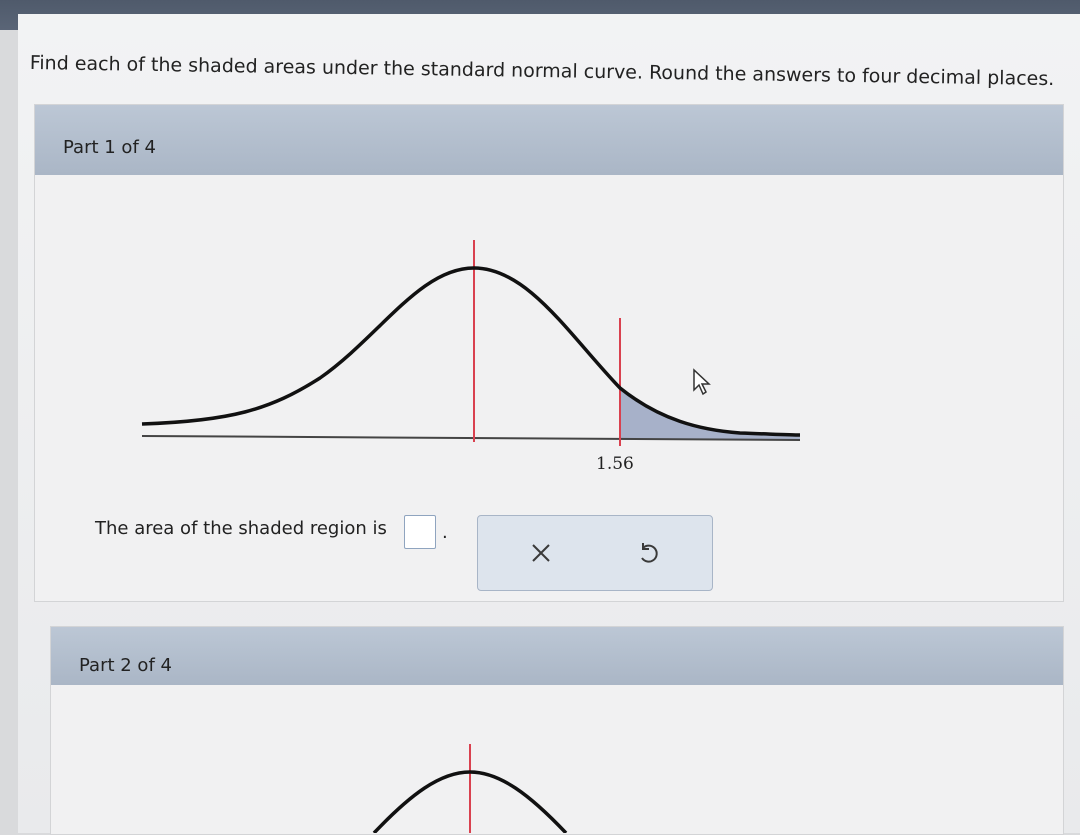 This screenshot has width=1080, height=835. I want to click on answer-tools, so click(595, 553).